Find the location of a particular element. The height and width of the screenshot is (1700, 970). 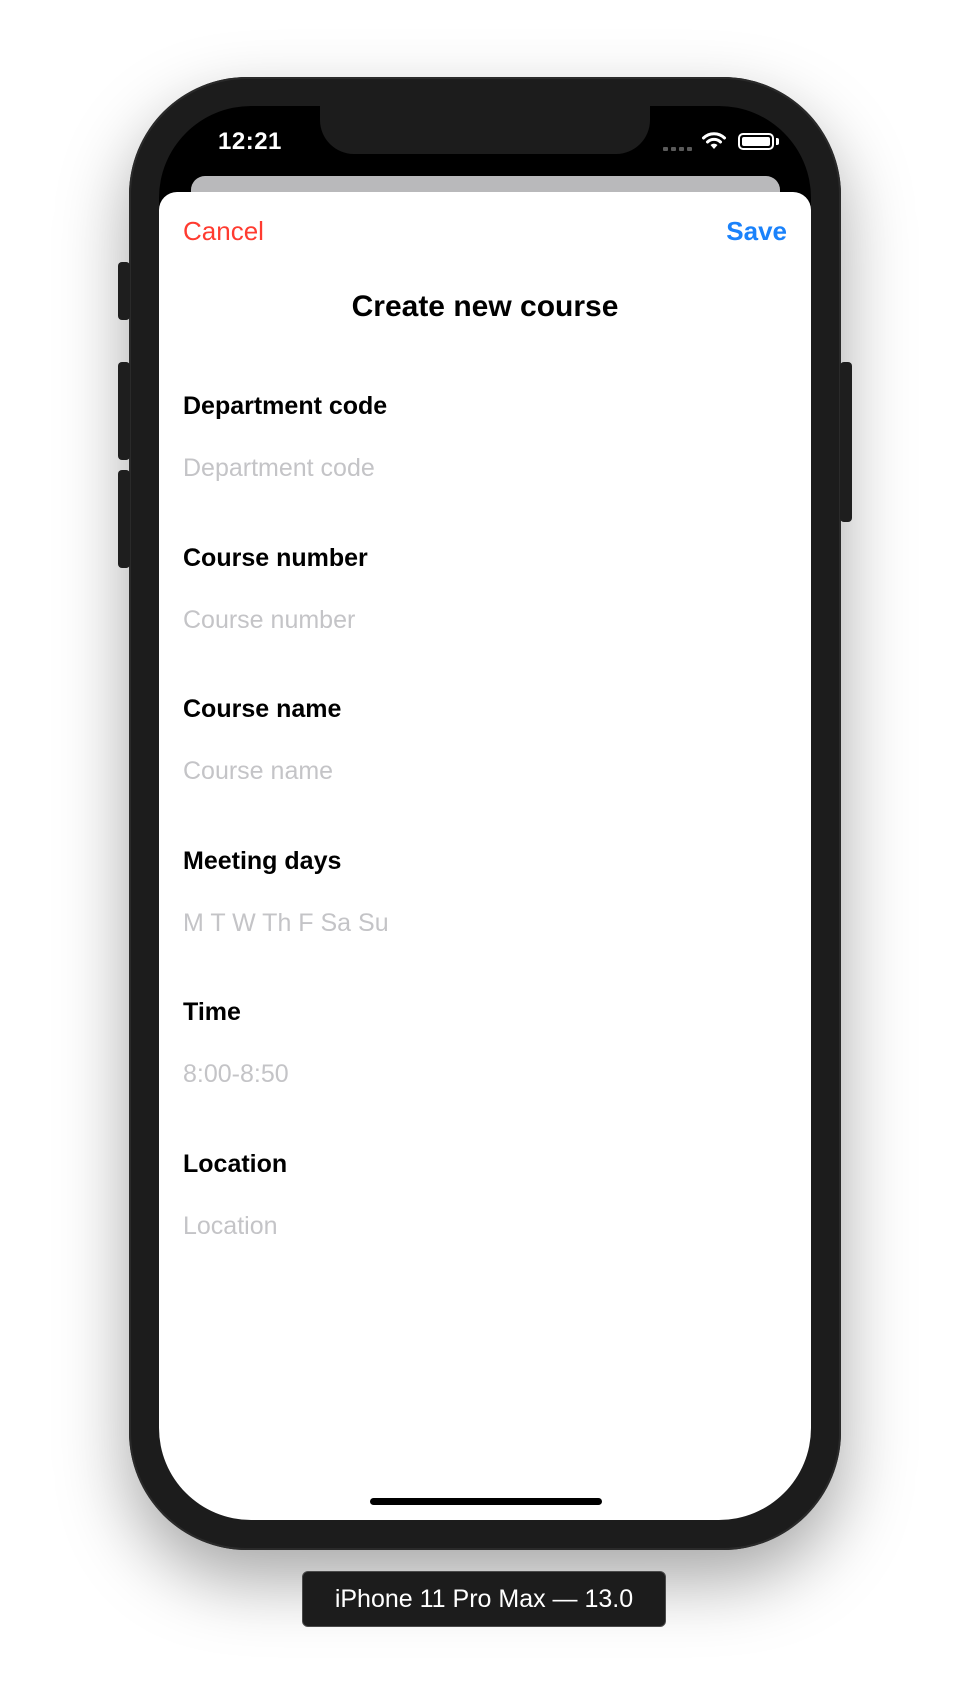

department-code-input is located at coordinates (485, 468).